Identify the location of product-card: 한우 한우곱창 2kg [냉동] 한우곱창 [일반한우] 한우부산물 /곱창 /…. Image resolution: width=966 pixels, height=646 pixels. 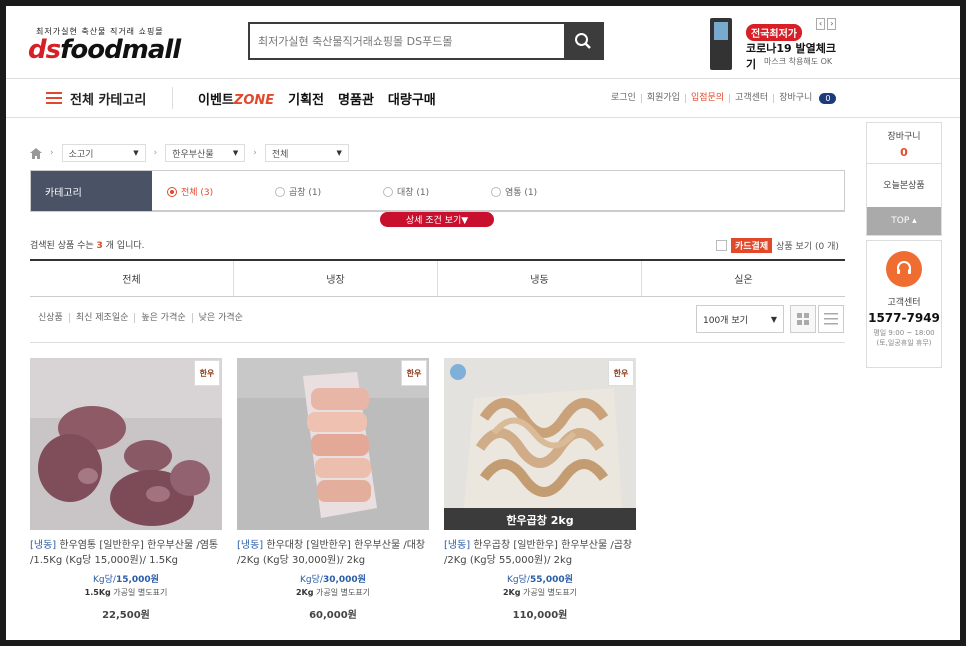
(540, 489).